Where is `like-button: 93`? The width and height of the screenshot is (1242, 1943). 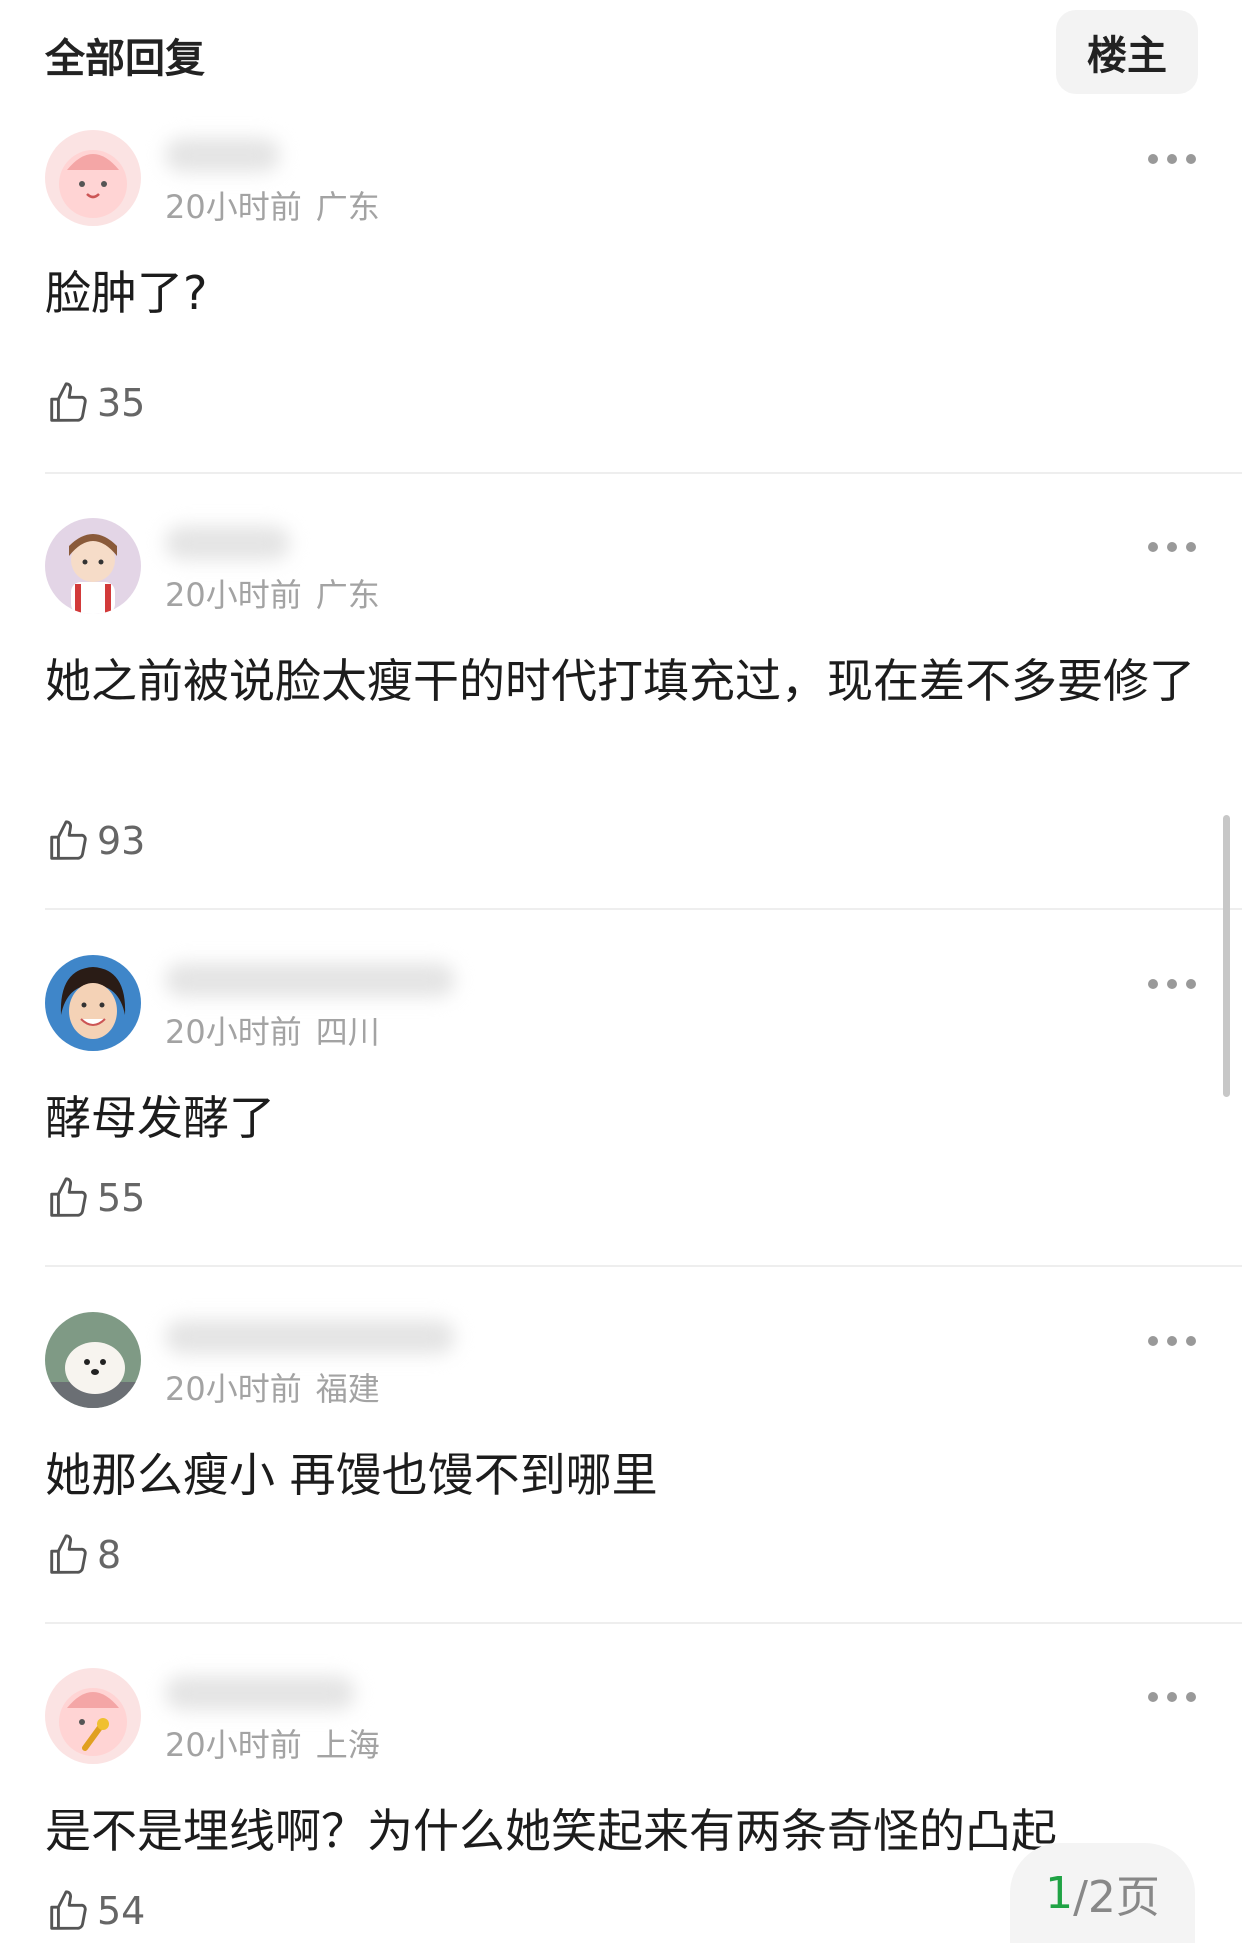
like-button: 93 is located at coordinates (95, 841).